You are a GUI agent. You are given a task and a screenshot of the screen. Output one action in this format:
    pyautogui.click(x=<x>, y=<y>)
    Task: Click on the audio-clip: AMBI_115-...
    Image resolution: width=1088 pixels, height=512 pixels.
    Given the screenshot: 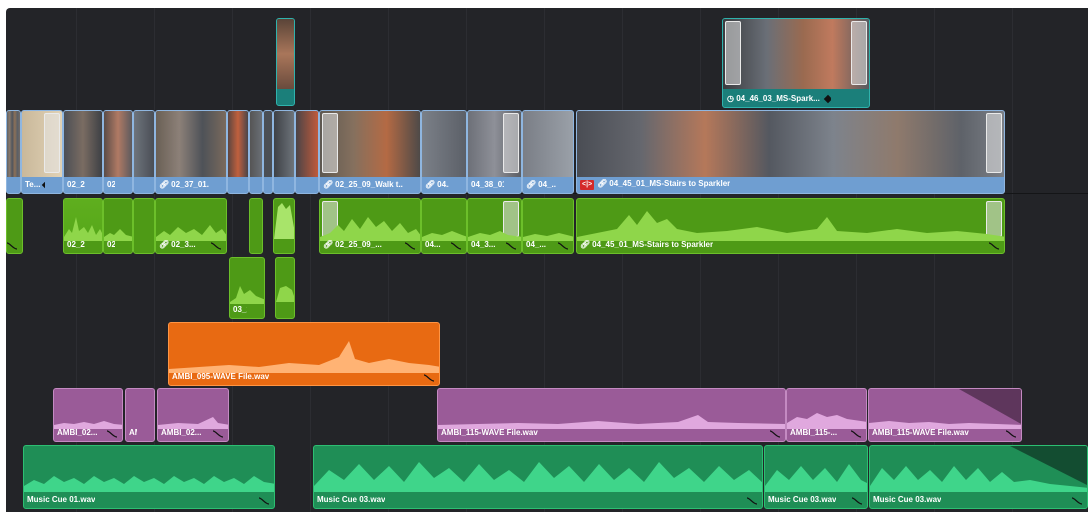 What is the action you would take?
    pyautogui.click(x=826, y=415)
    